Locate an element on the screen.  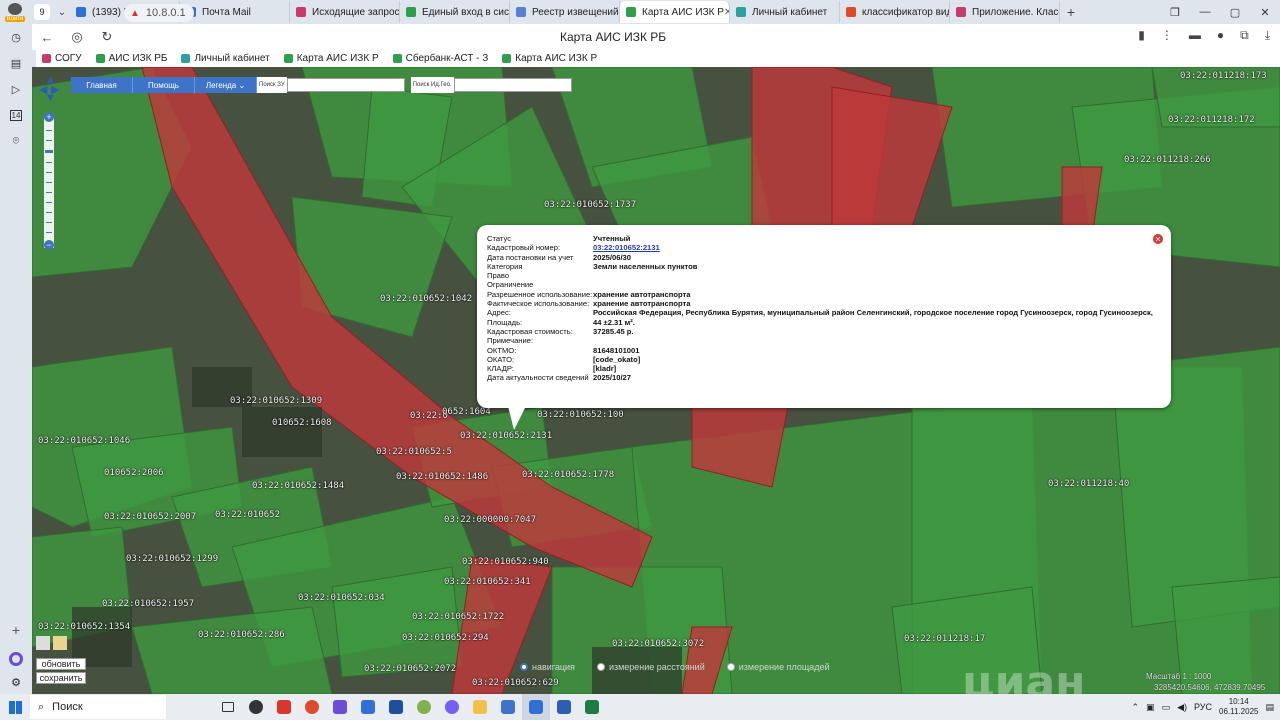
tab-count-badge: 9 is located at coordinates (42, 12).